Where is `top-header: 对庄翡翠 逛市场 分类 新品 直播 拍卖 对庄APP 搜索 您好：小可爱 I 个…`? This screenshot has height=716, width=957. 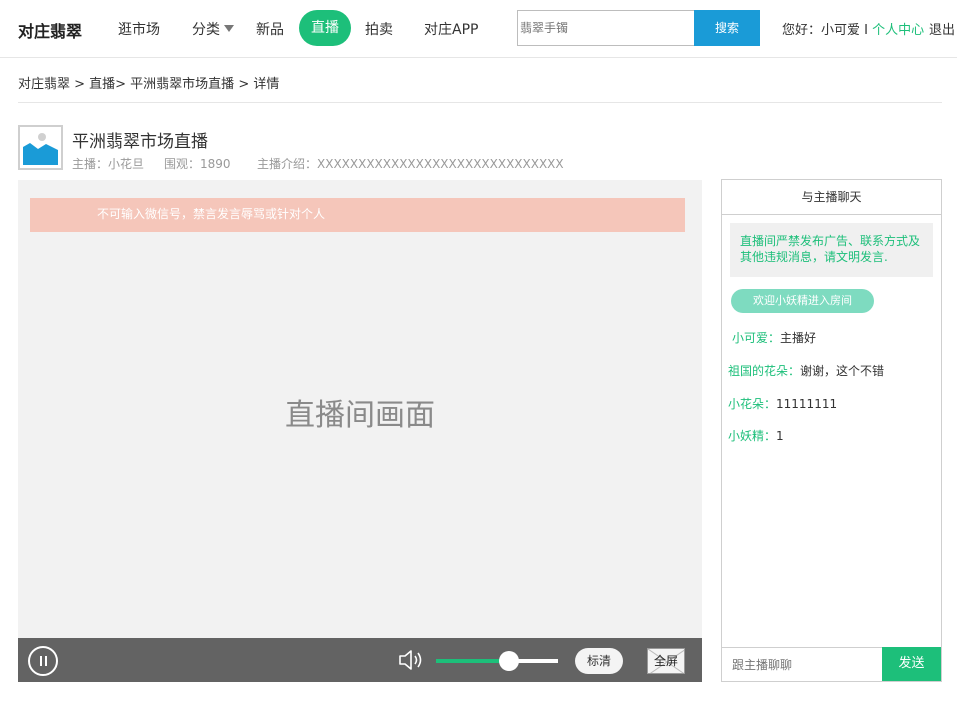
top-header: 对庄翡翠 逛市场 分类 新品 直播 拍卖 对庄APP 搜索 您好：小可爱 I 个… is located at coordinates (478, 29).